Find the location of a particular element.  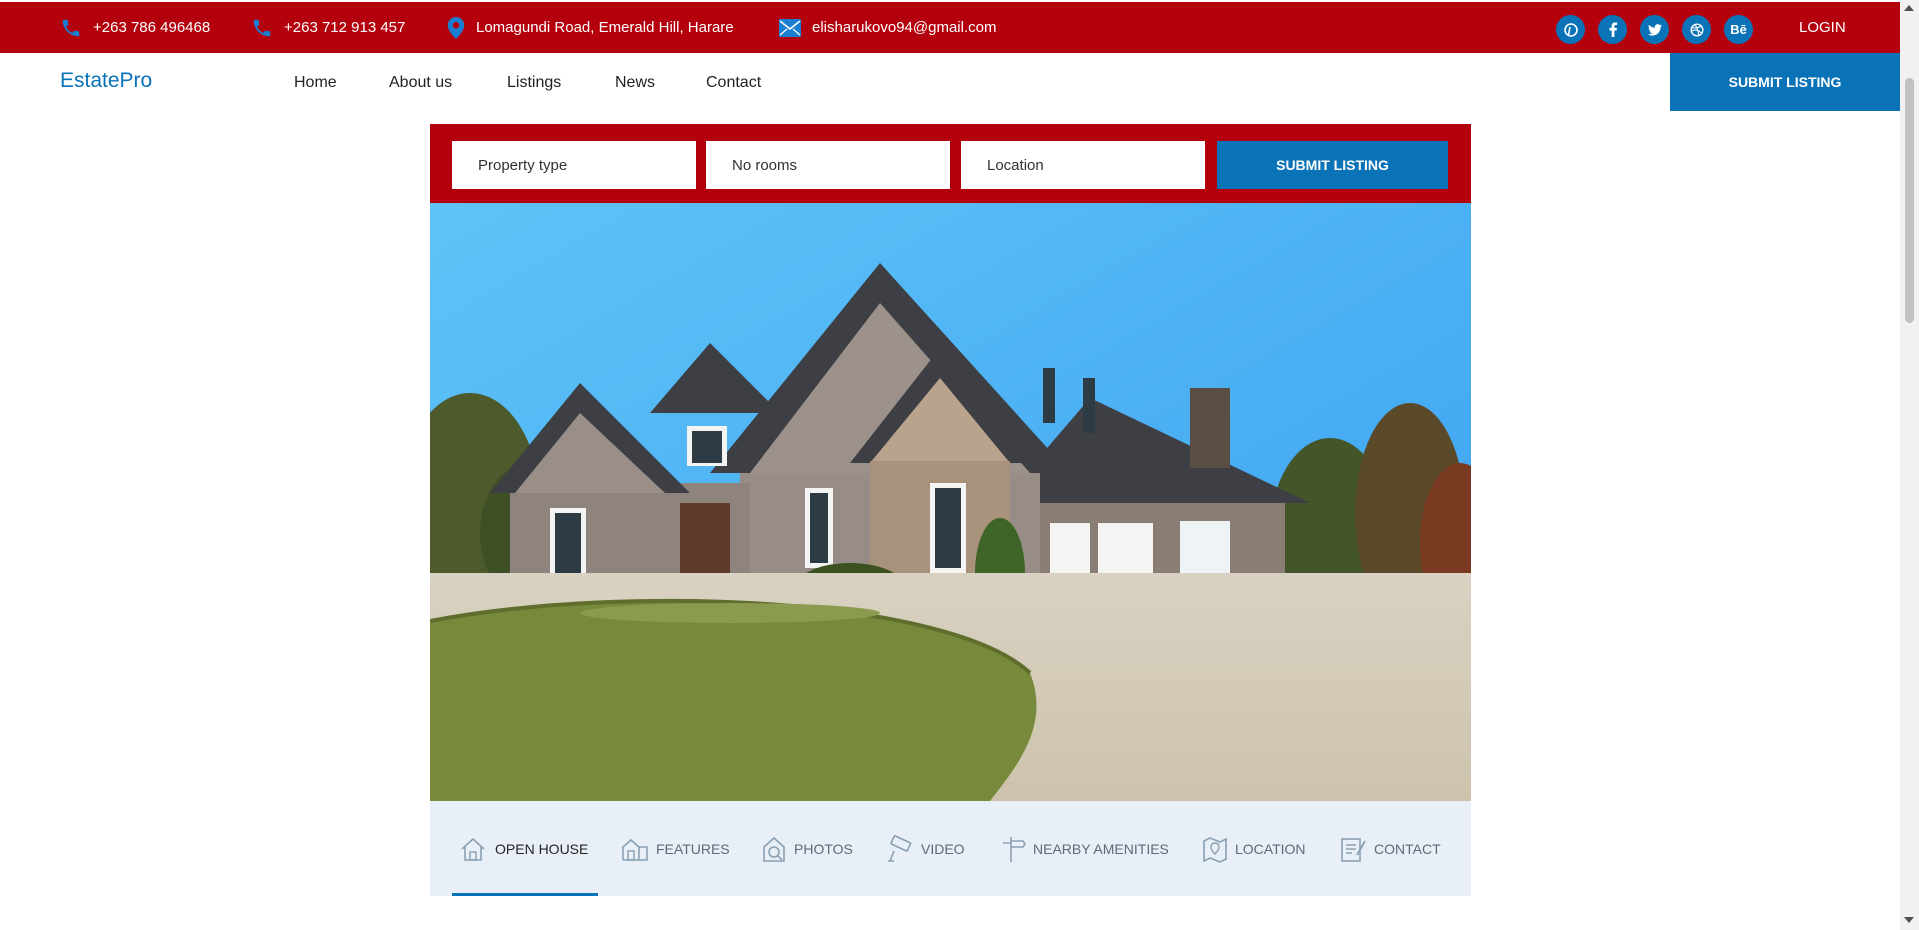

brand-logo: EstatePro is located at coordinates (106, 81).